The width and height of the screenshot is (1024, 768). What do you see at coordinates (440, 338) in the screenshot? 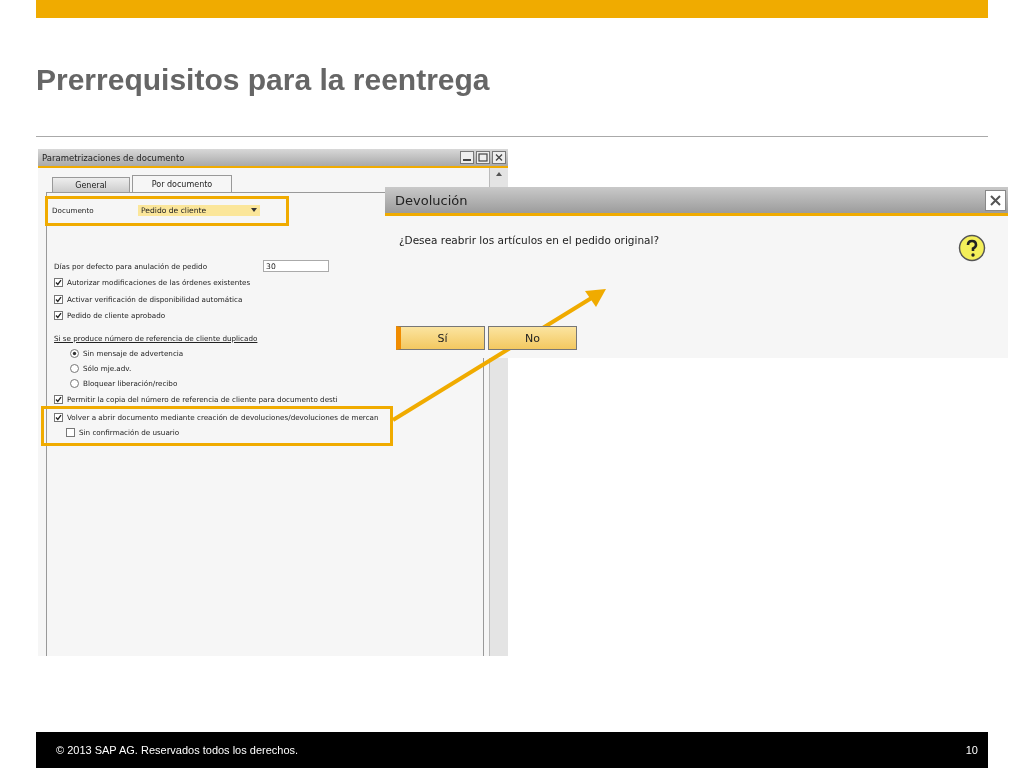
I see `dialog-button: Sí` at bounding box center [440, 338].